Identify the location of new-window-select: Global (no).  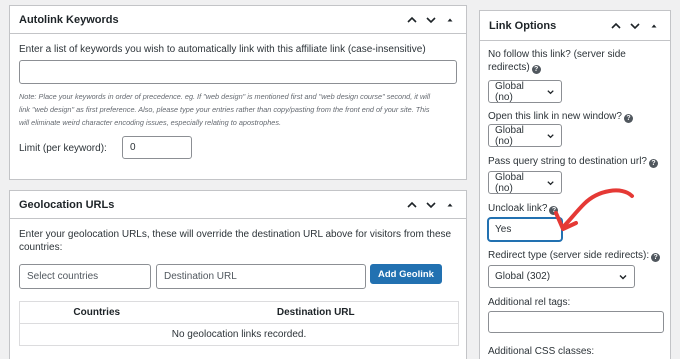
(525, 135).